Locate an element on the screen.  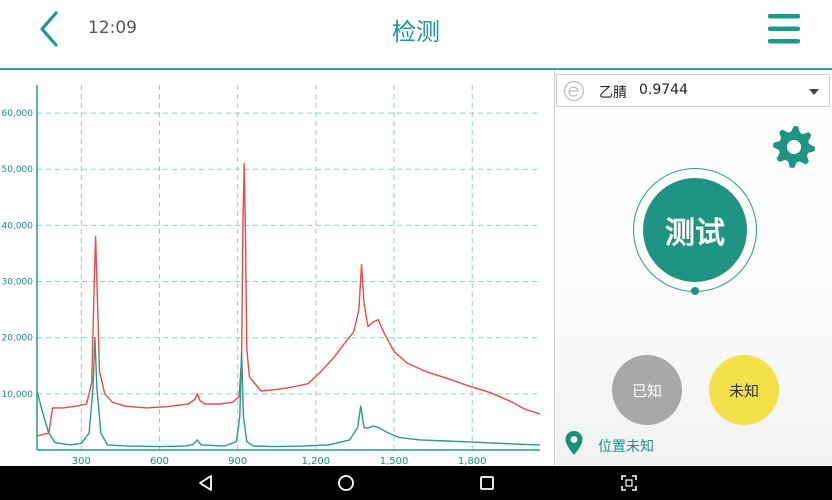
menu-button is located at coordinates (784, 29).